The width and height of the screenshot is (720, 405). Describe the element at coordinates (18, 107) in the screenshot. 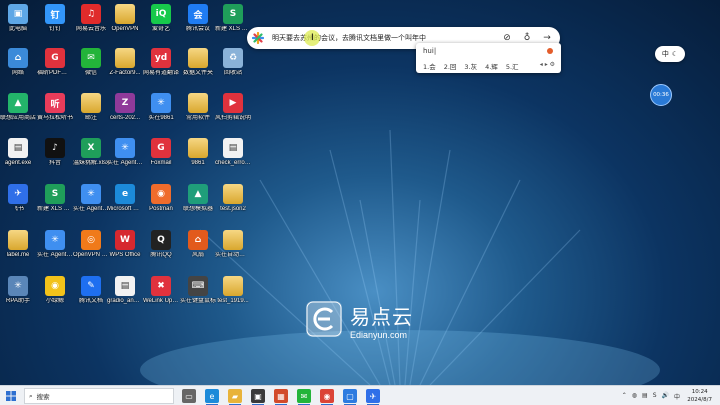

I see `desktop-icon: ▲ 联想应用商店` at that location.